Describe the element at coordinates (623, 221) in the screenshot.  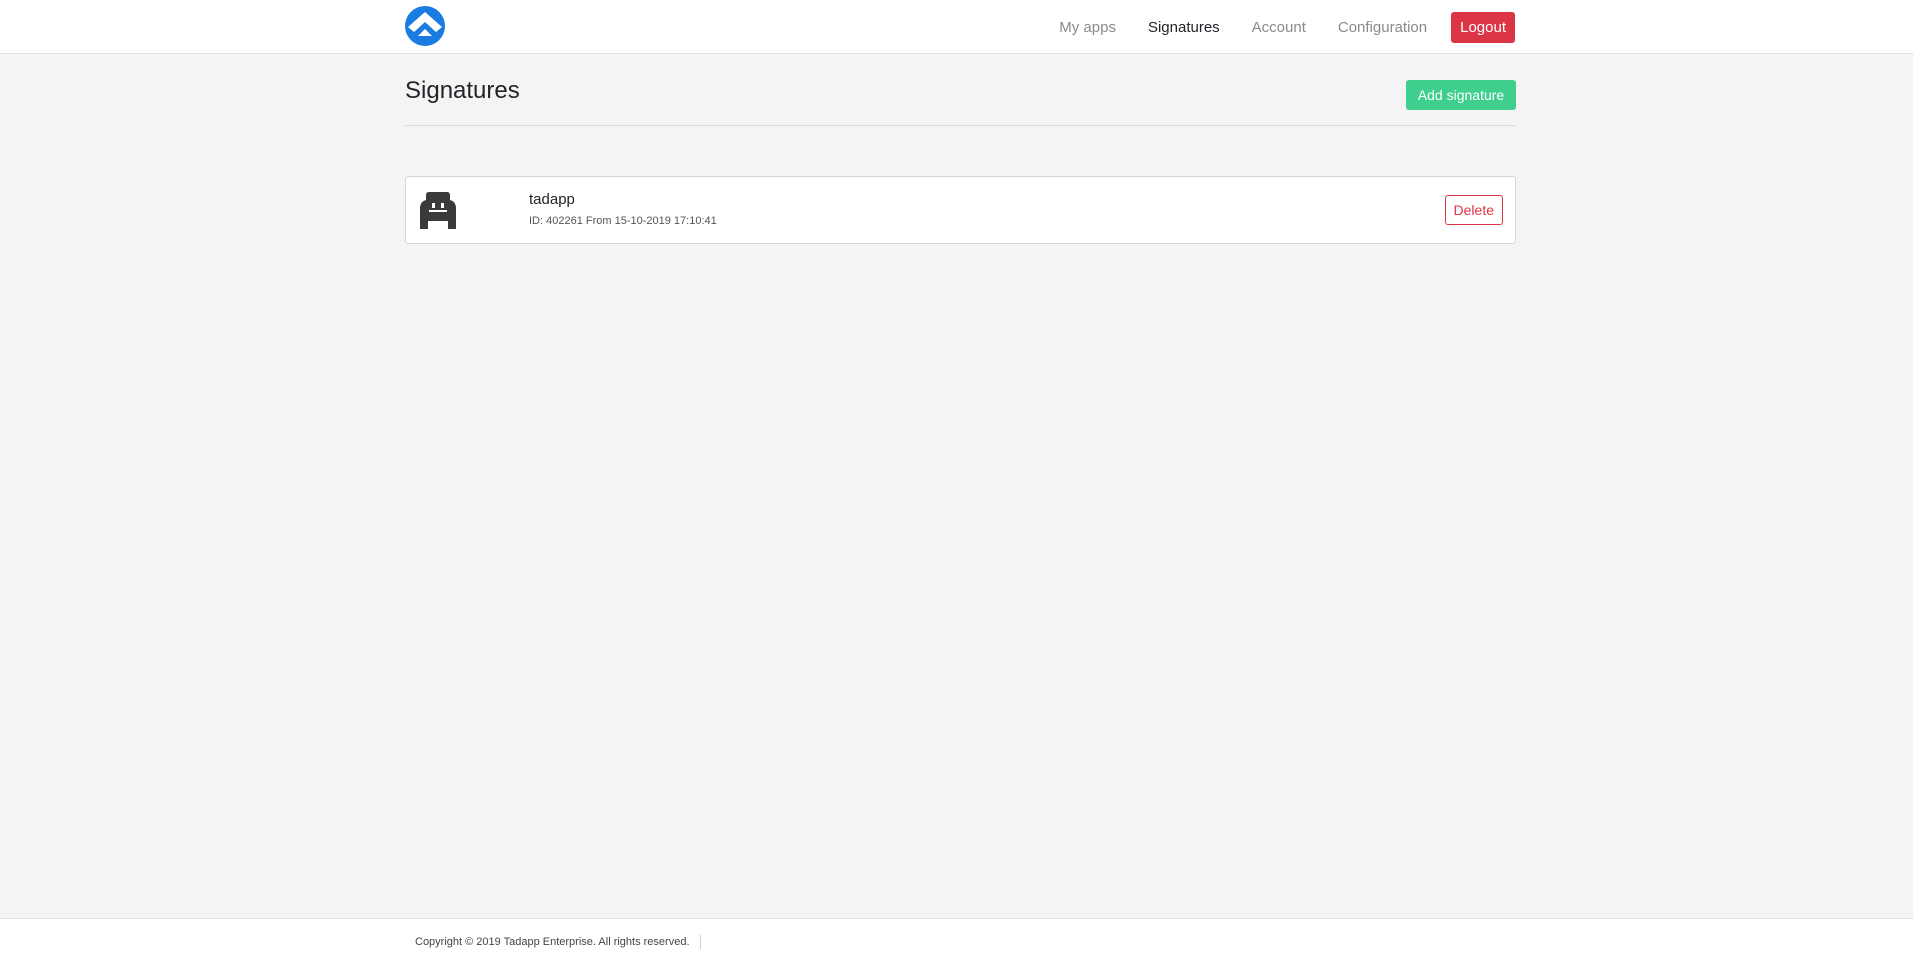
I see `signature-meta: ID: 402261 From 15-10-2019 17:10:41` at that location.